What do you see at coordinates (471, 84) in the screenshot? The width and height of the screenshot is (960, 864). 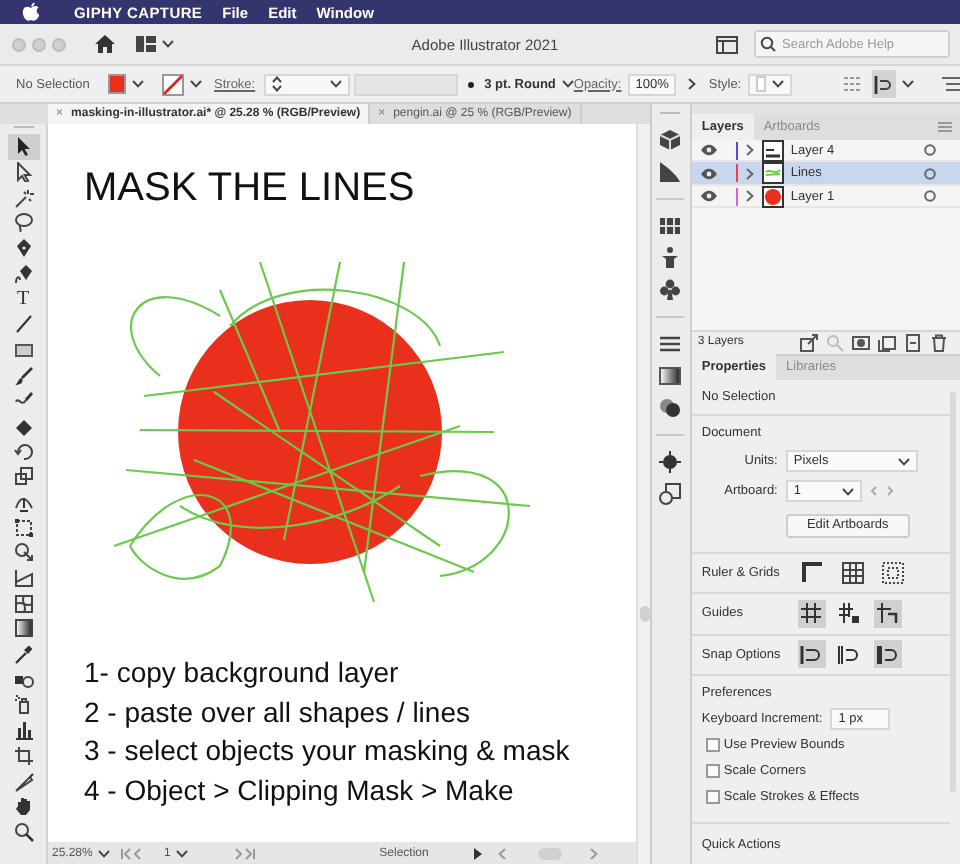 I see `brush-dot-icon` at bounding box center [471, 84].